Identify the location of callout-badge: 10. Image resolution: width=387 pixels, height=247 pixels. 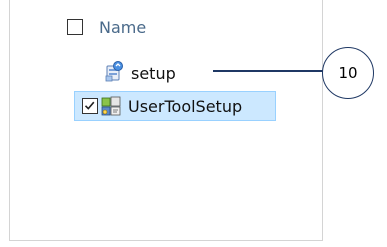
(348, 73).